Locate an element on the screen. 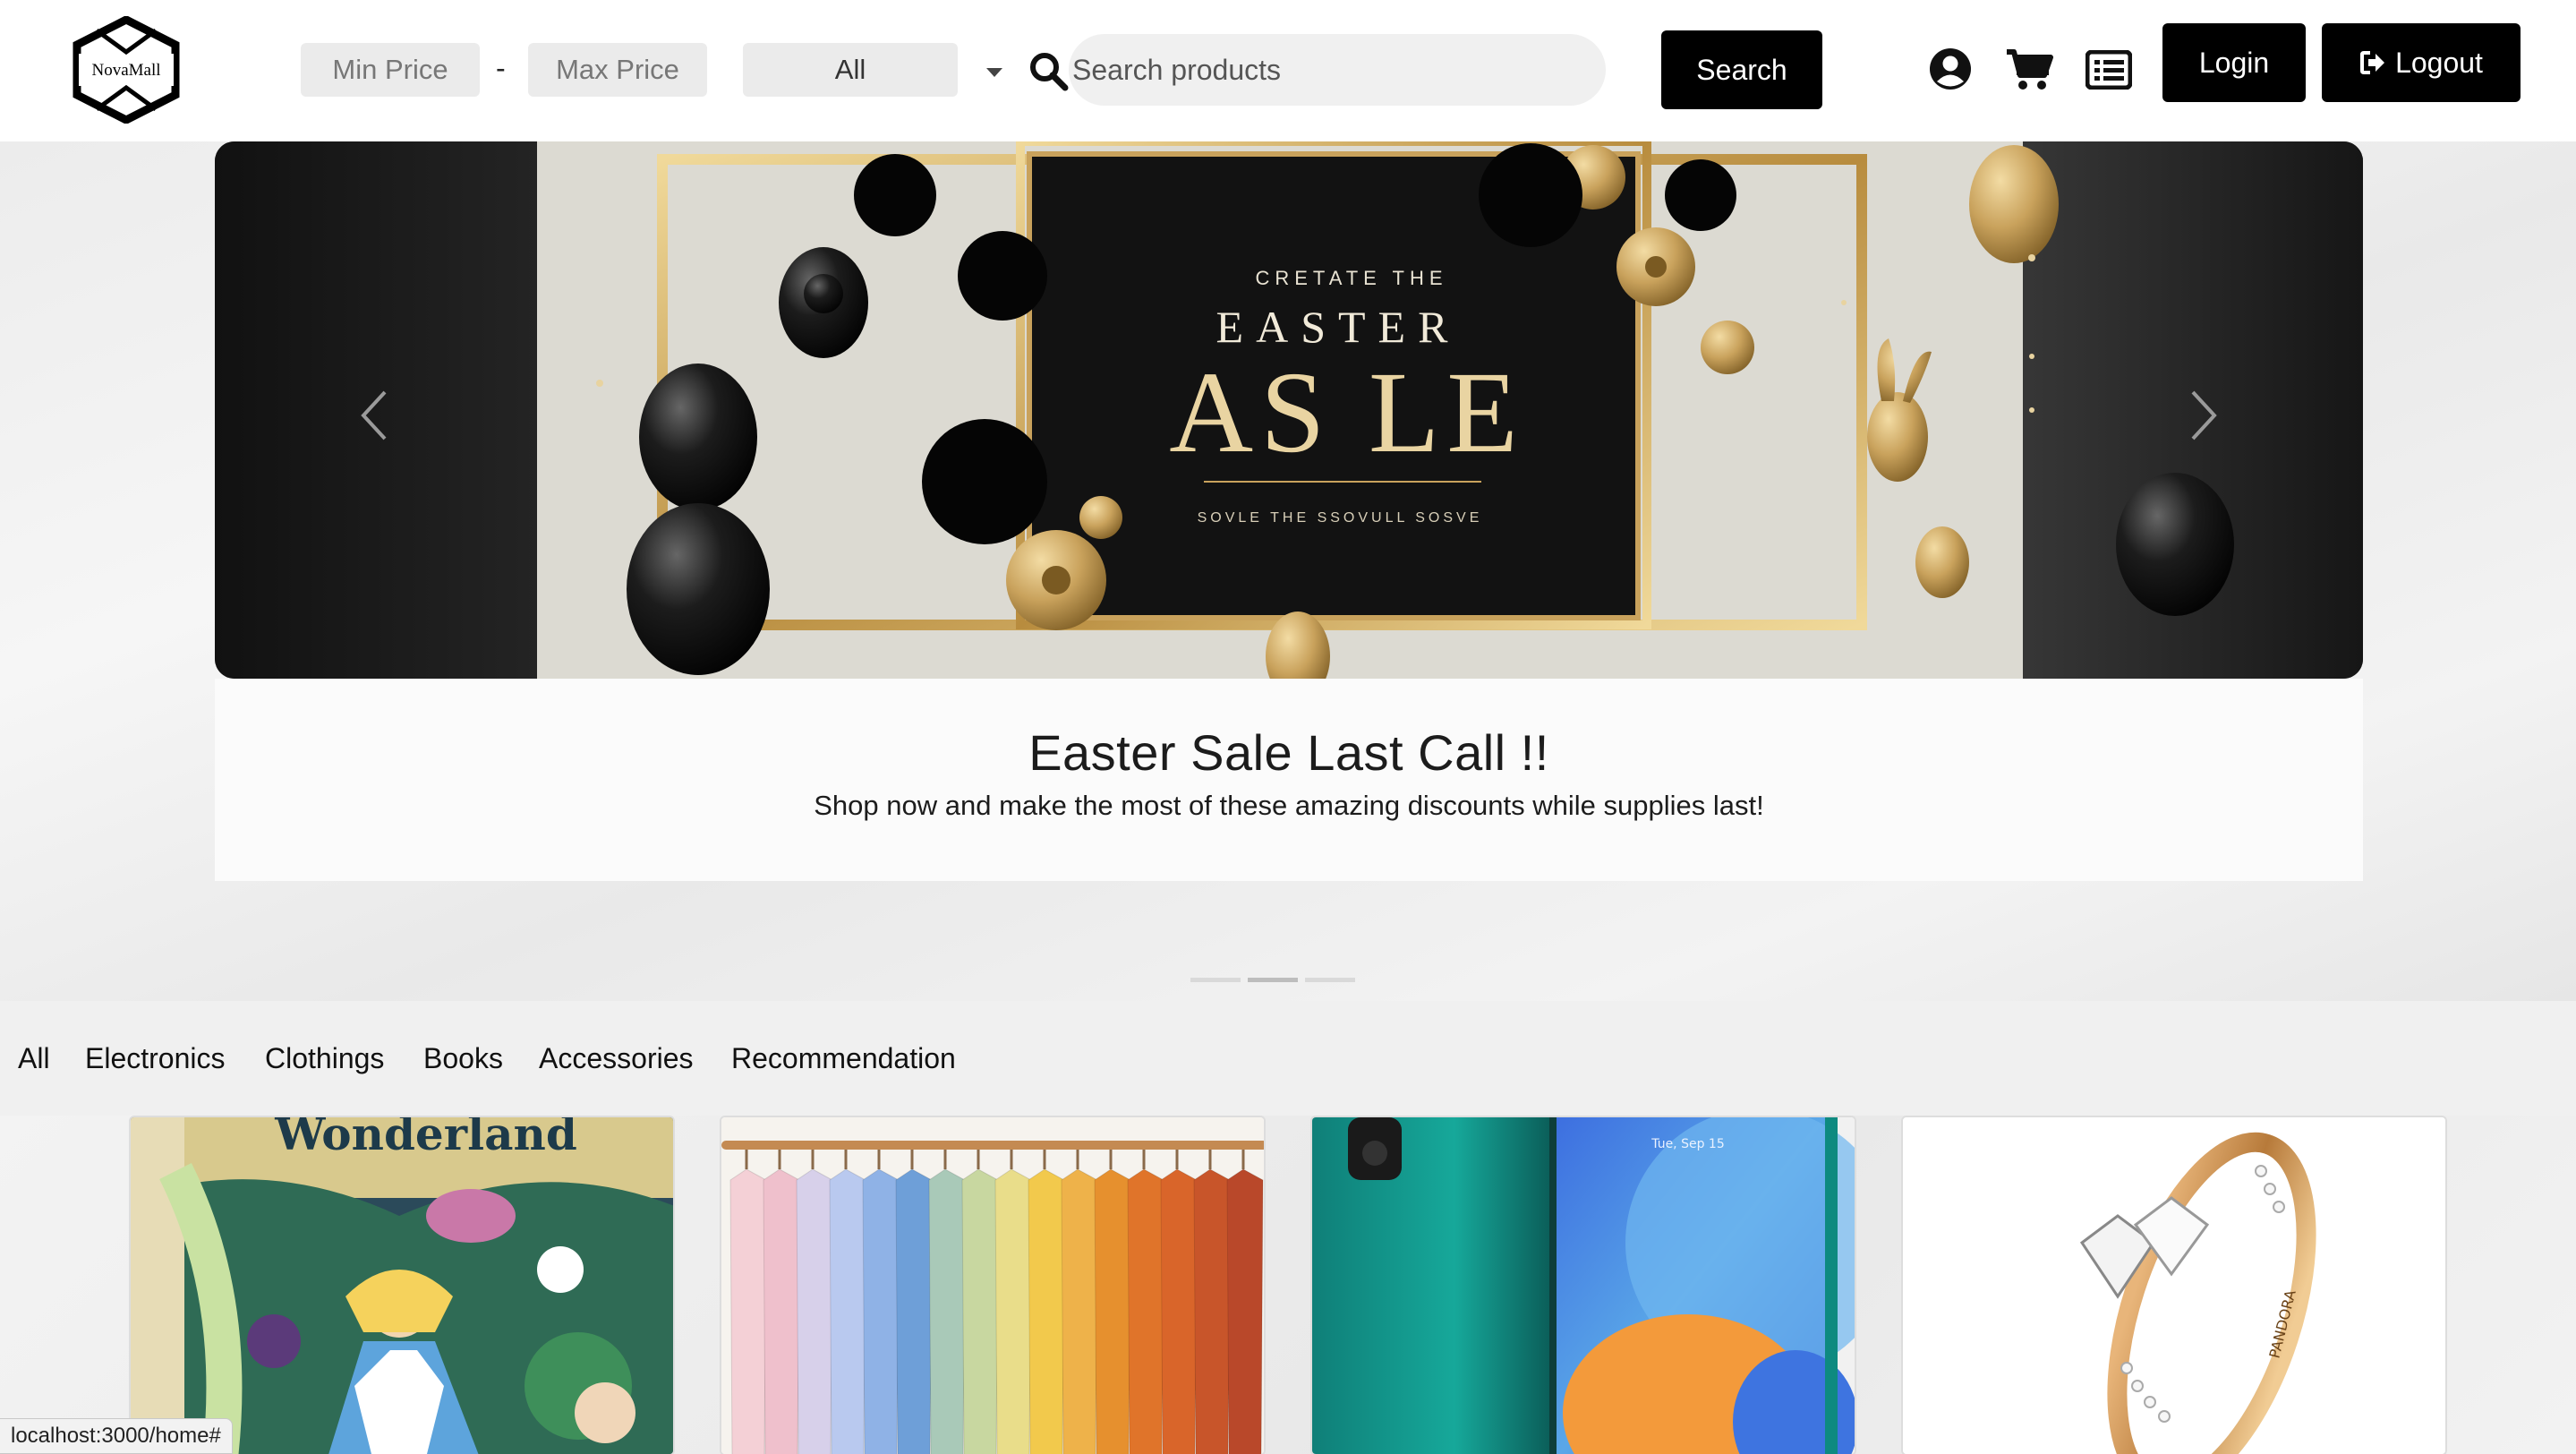 This screenshot has width=2576, height=1454. tab-accessories: Accessories is located at coordinates (616, 1058).